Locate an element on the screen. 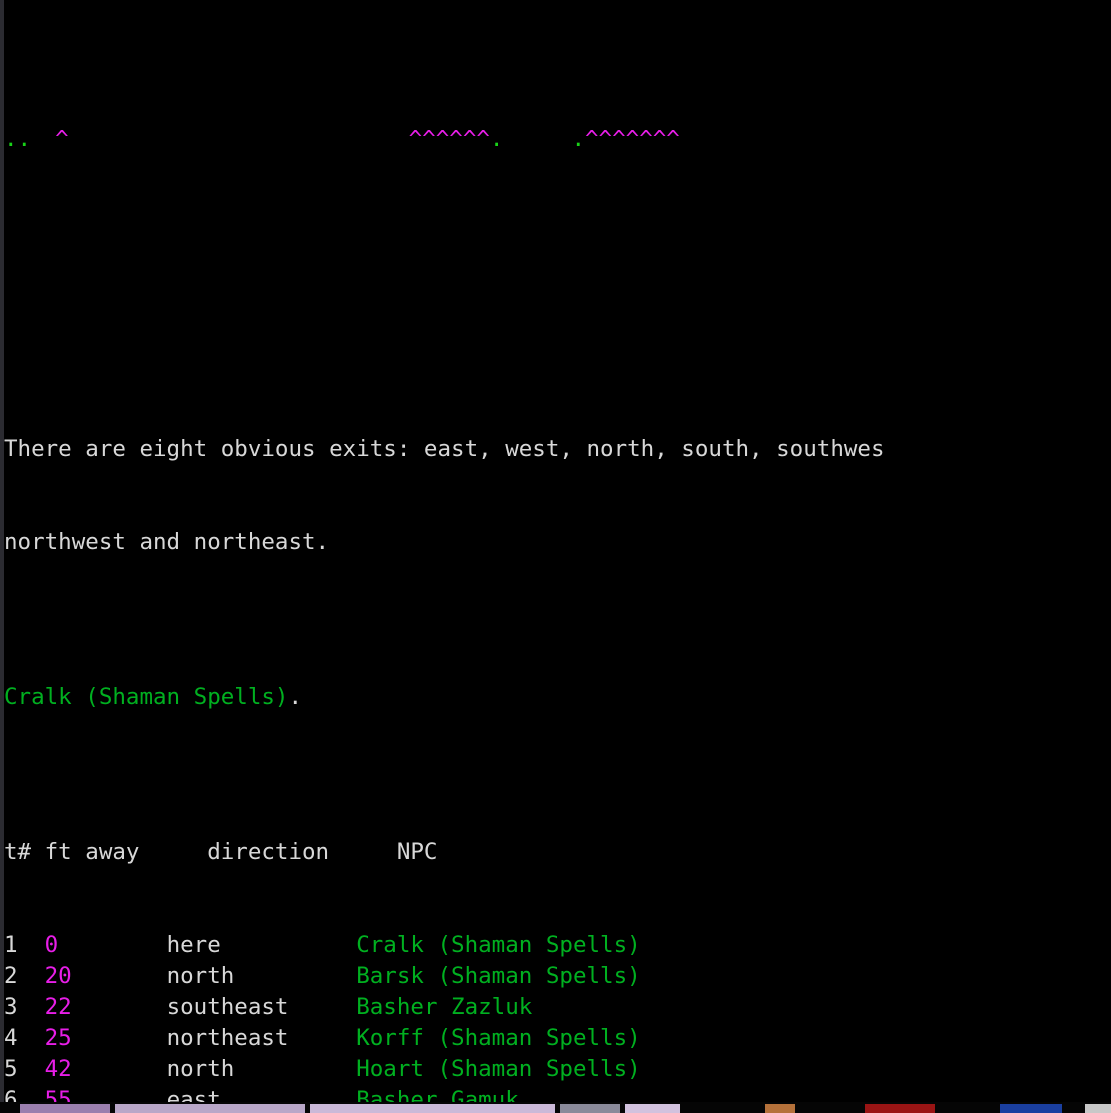 This screenshot has height=1113, width=1111. npc-row-index: 1 is located at coordinates (24, 945).